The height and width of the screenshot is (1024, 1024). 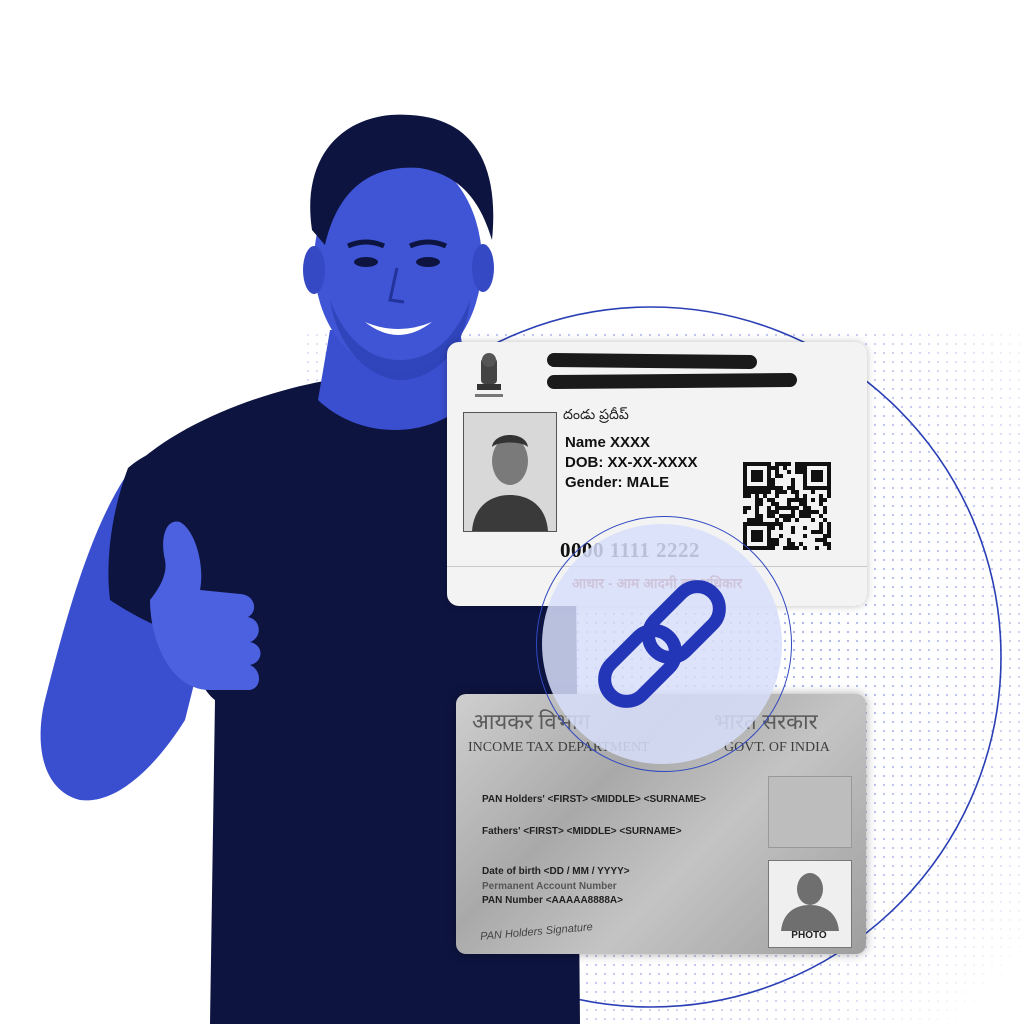 I want to click on name-line: Name XXXX, so click(x=608, y=442).